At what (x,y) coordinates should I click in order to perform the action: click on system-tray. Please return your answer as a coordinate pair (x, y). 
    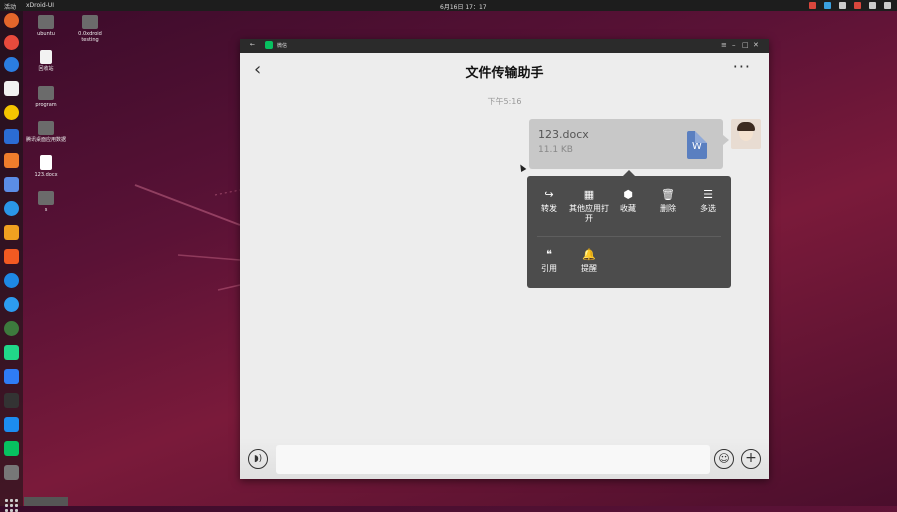
    Looking at the image, I should click on (850, 5).